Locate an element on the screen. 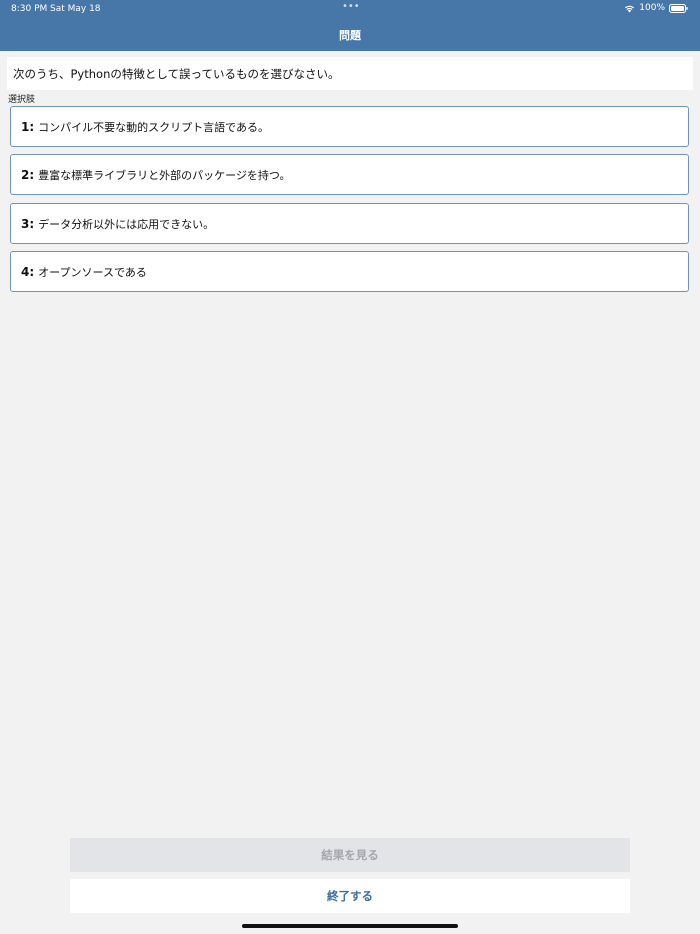  question-text: 次のうち、Pythonの特徴として誤っているものを選びなさい。 is located at coordinates (350, 73).